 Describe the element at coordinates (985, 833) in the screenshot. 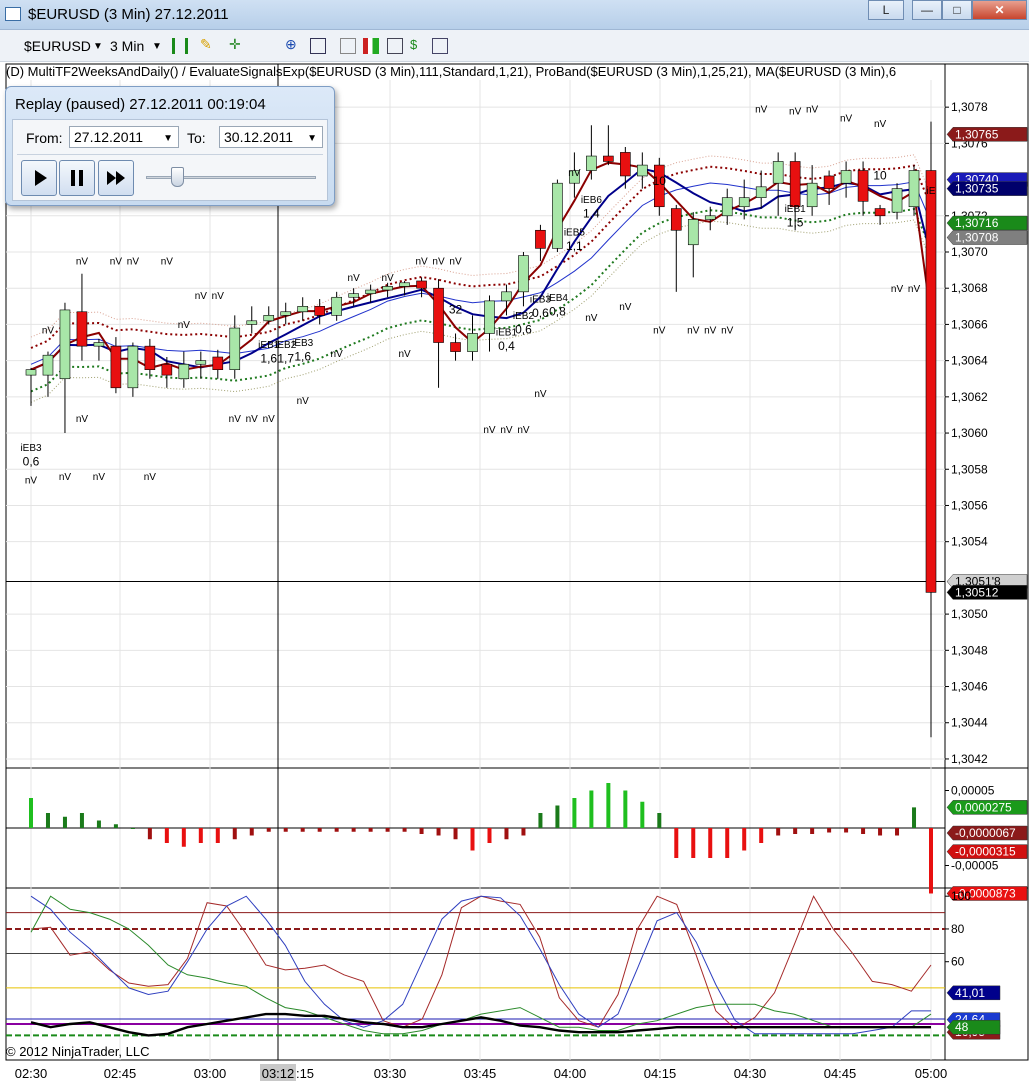

I see `osc-value-label: -0,0000067` at that location.